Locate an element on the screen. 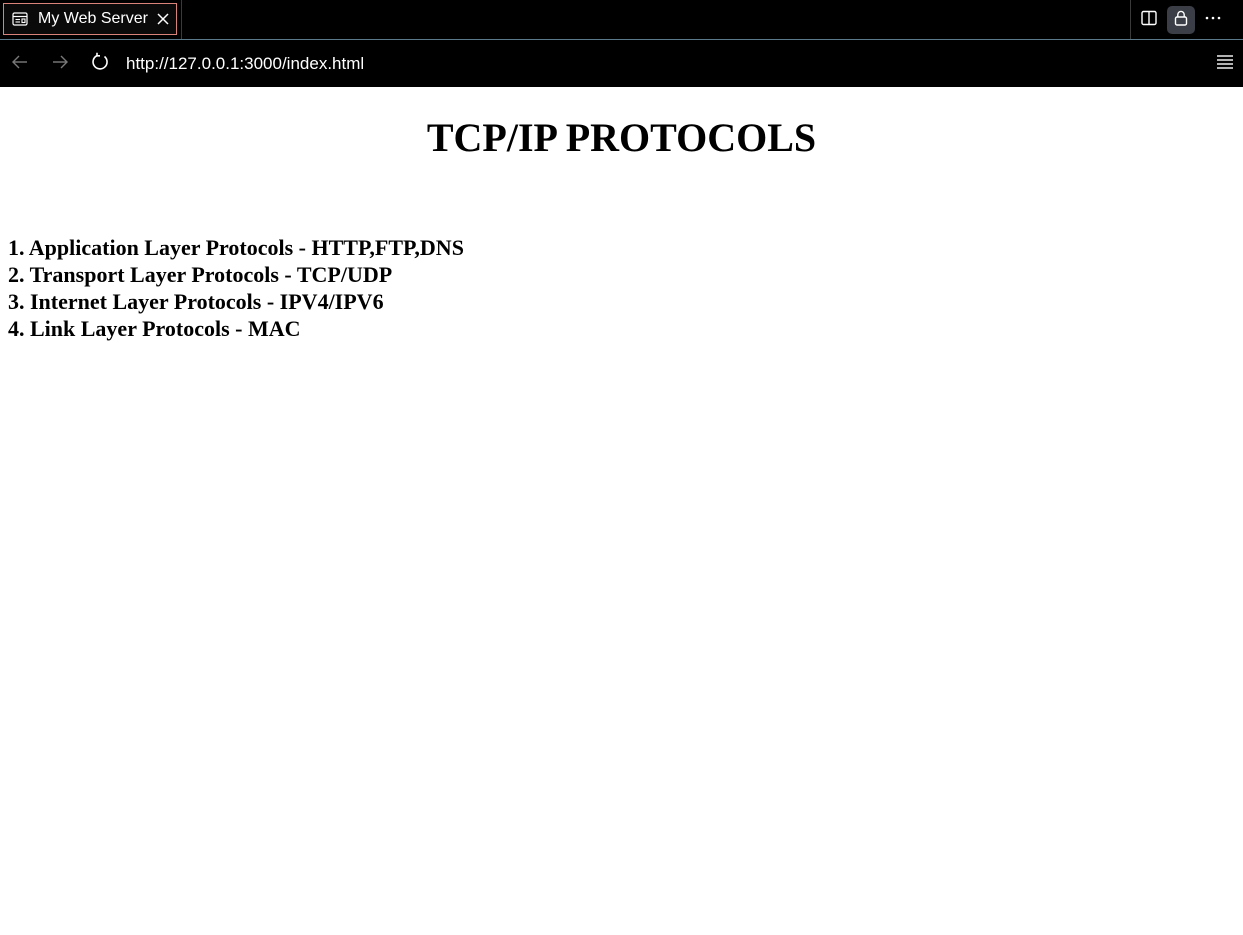  close-icon is located at coordinates (163, 19).